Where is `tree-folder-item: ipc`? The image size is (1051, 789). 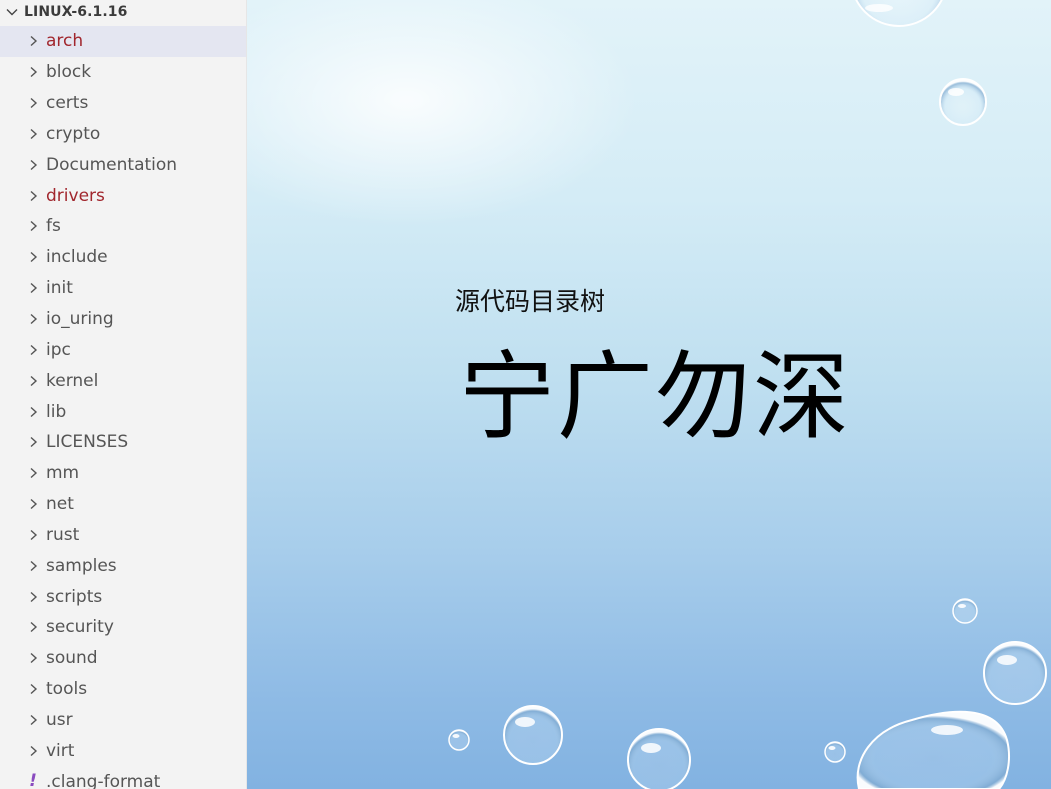
tree-folder-item: ipc is located at coordinates (123, 349).